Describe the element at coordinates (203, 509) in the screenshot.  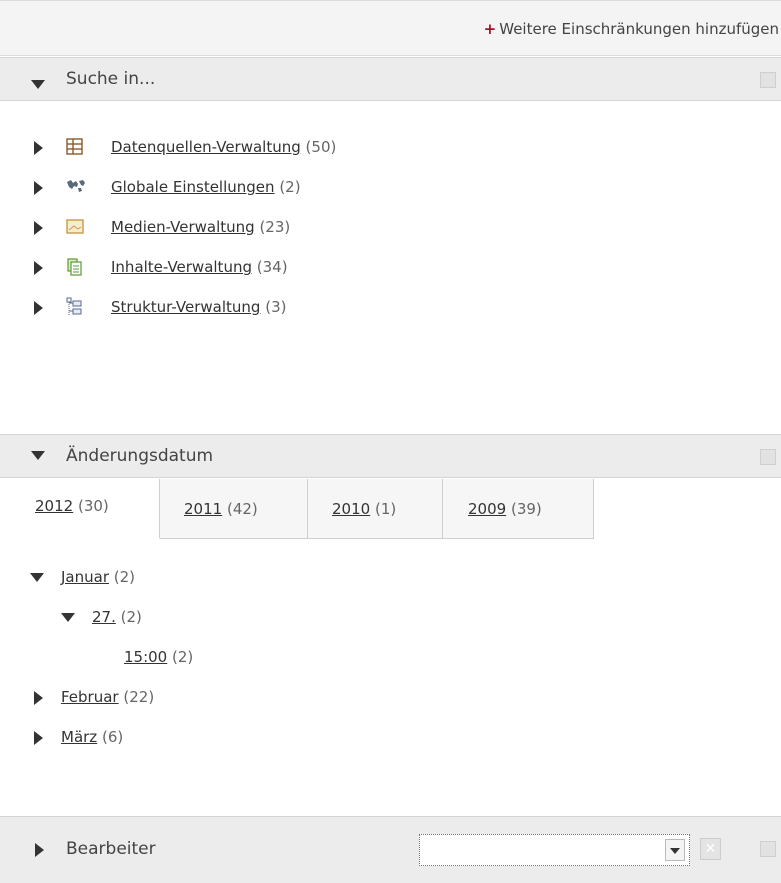
I see `tab-year-label: 2011` at that location.